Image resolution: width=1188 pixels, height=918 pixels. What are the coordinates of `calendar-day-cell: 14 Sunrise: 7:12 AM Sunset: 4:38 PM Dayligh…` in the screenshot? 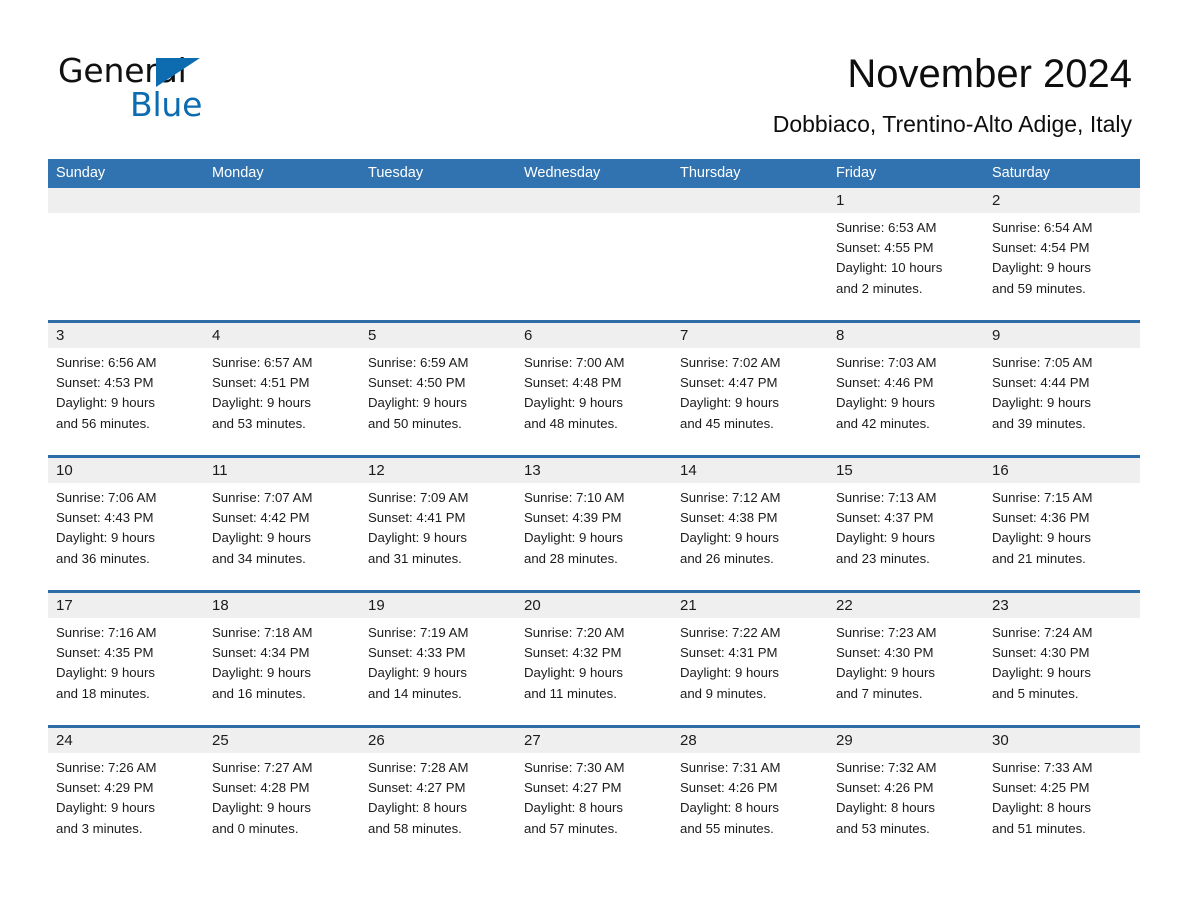 It's located at (750, 524).